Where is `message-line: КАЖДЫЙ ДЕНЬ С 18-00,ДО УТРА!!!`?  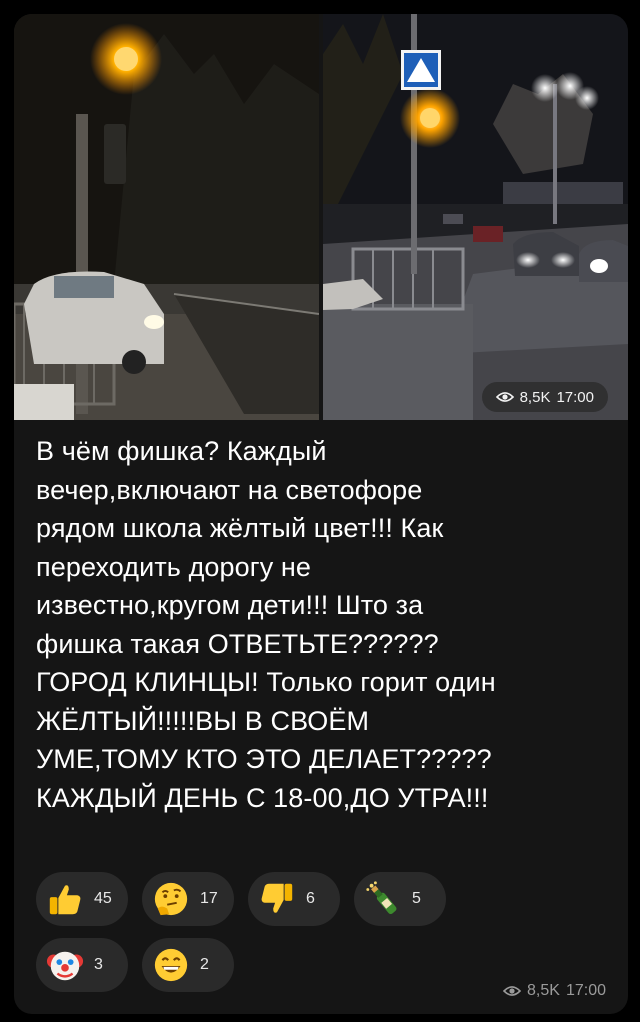
message-line: КАЖДЫЙ ДЕНЬ С 18-00,ДО УТРА!!! is located at coordinates (262, 797).